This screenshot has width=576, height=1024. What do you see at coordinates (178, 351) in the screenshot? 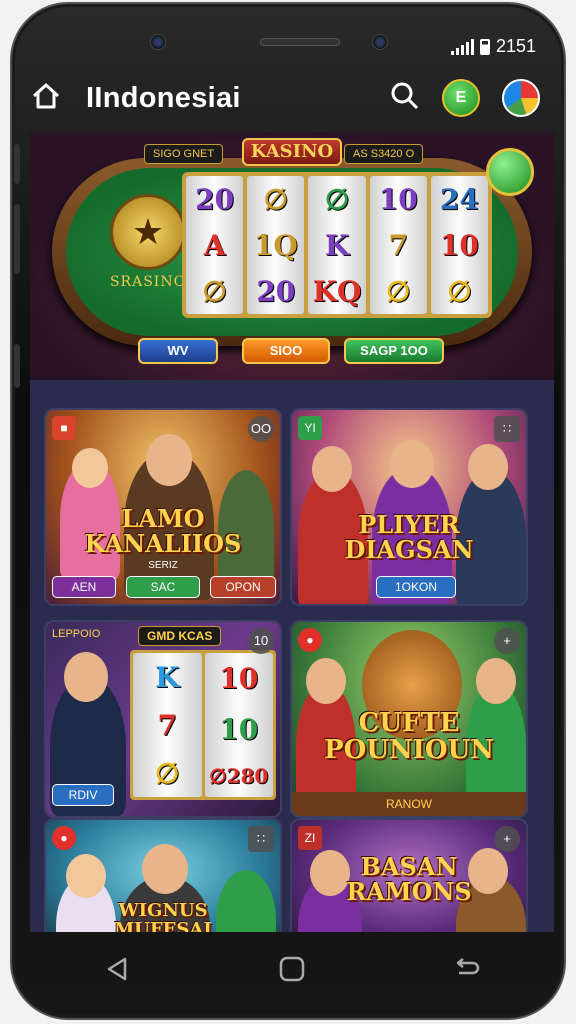
I see `hero-button-wv: WV` at bounding box center [178, 351].